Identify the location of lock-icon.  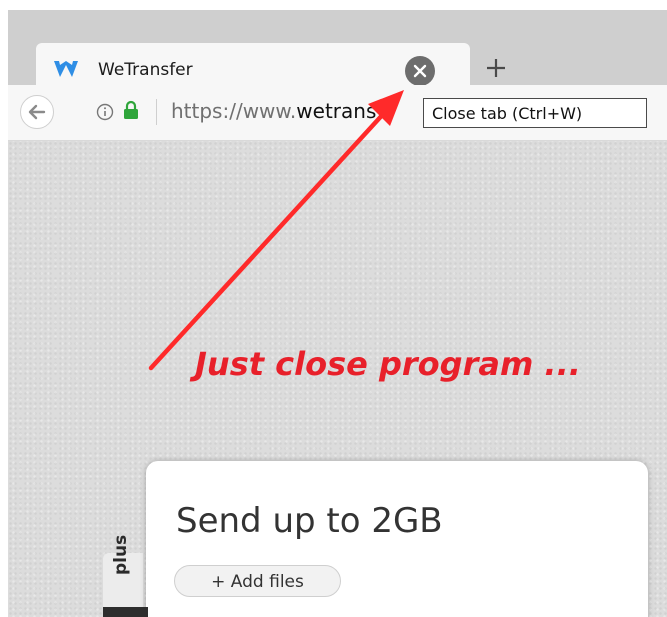
(131, 110).